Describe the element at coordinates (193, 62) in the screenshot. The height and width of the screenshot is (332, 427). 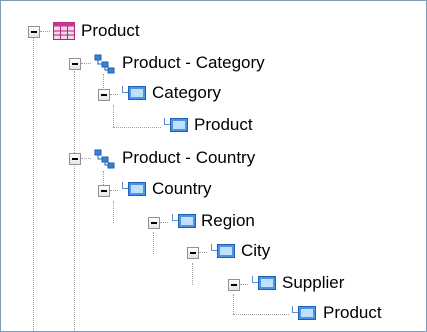
I see `node-label: Product - Category` at that location.